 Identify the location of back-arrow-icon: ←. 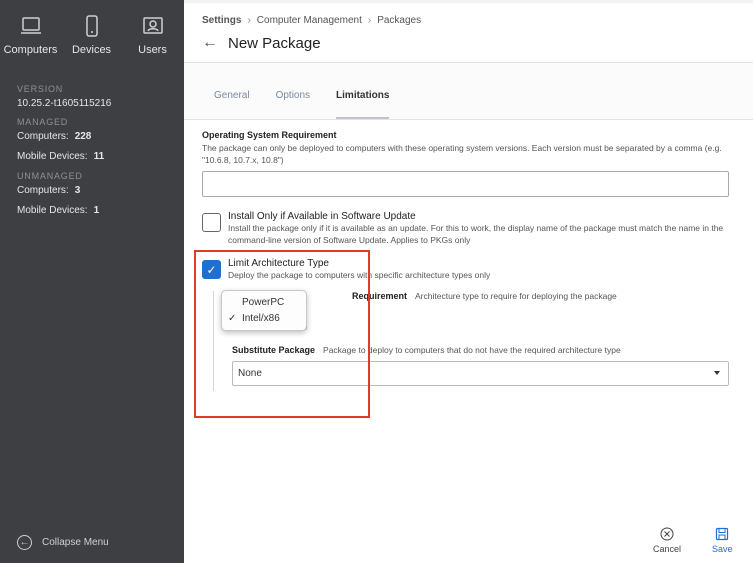
(215, 43).